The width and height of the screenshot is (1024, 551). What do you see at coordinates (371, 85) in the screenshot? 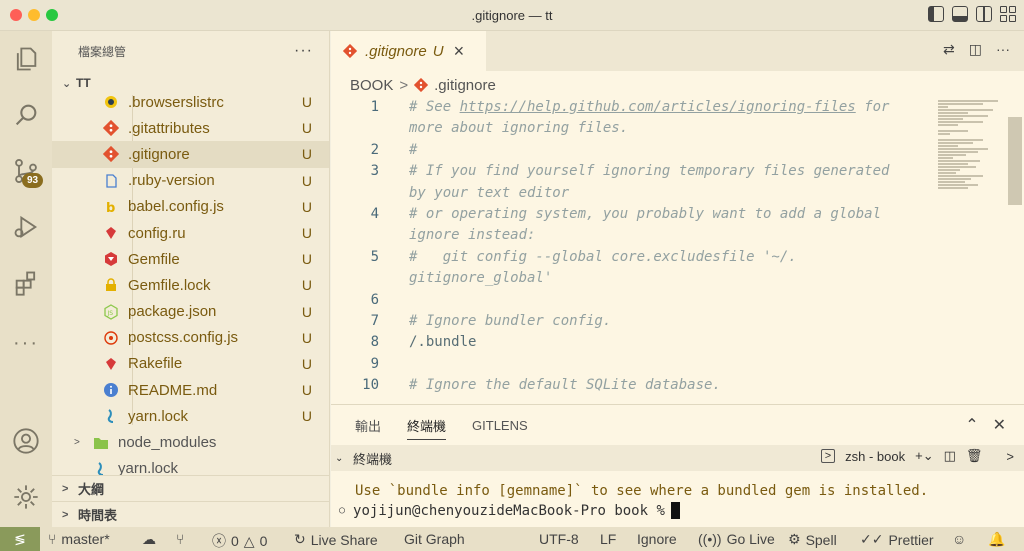
I see `breadcrumb-folder: BOOK` at bounding box center [371, 85].